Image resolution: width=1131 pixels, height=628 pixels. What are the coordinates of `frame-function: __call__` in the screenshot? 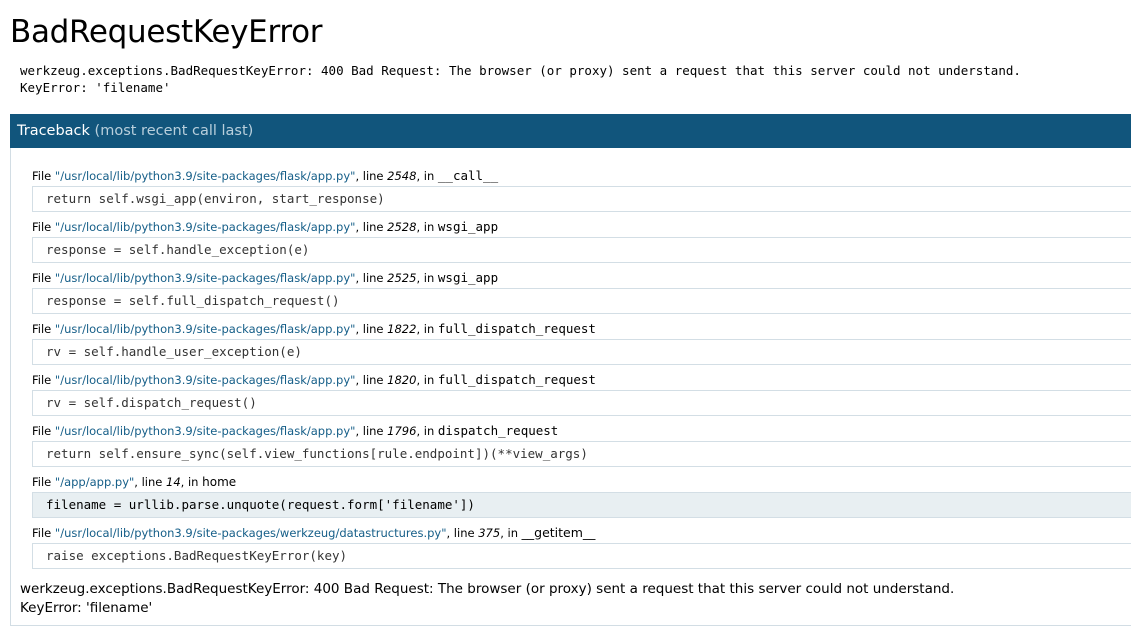 It's located at (468, 175).